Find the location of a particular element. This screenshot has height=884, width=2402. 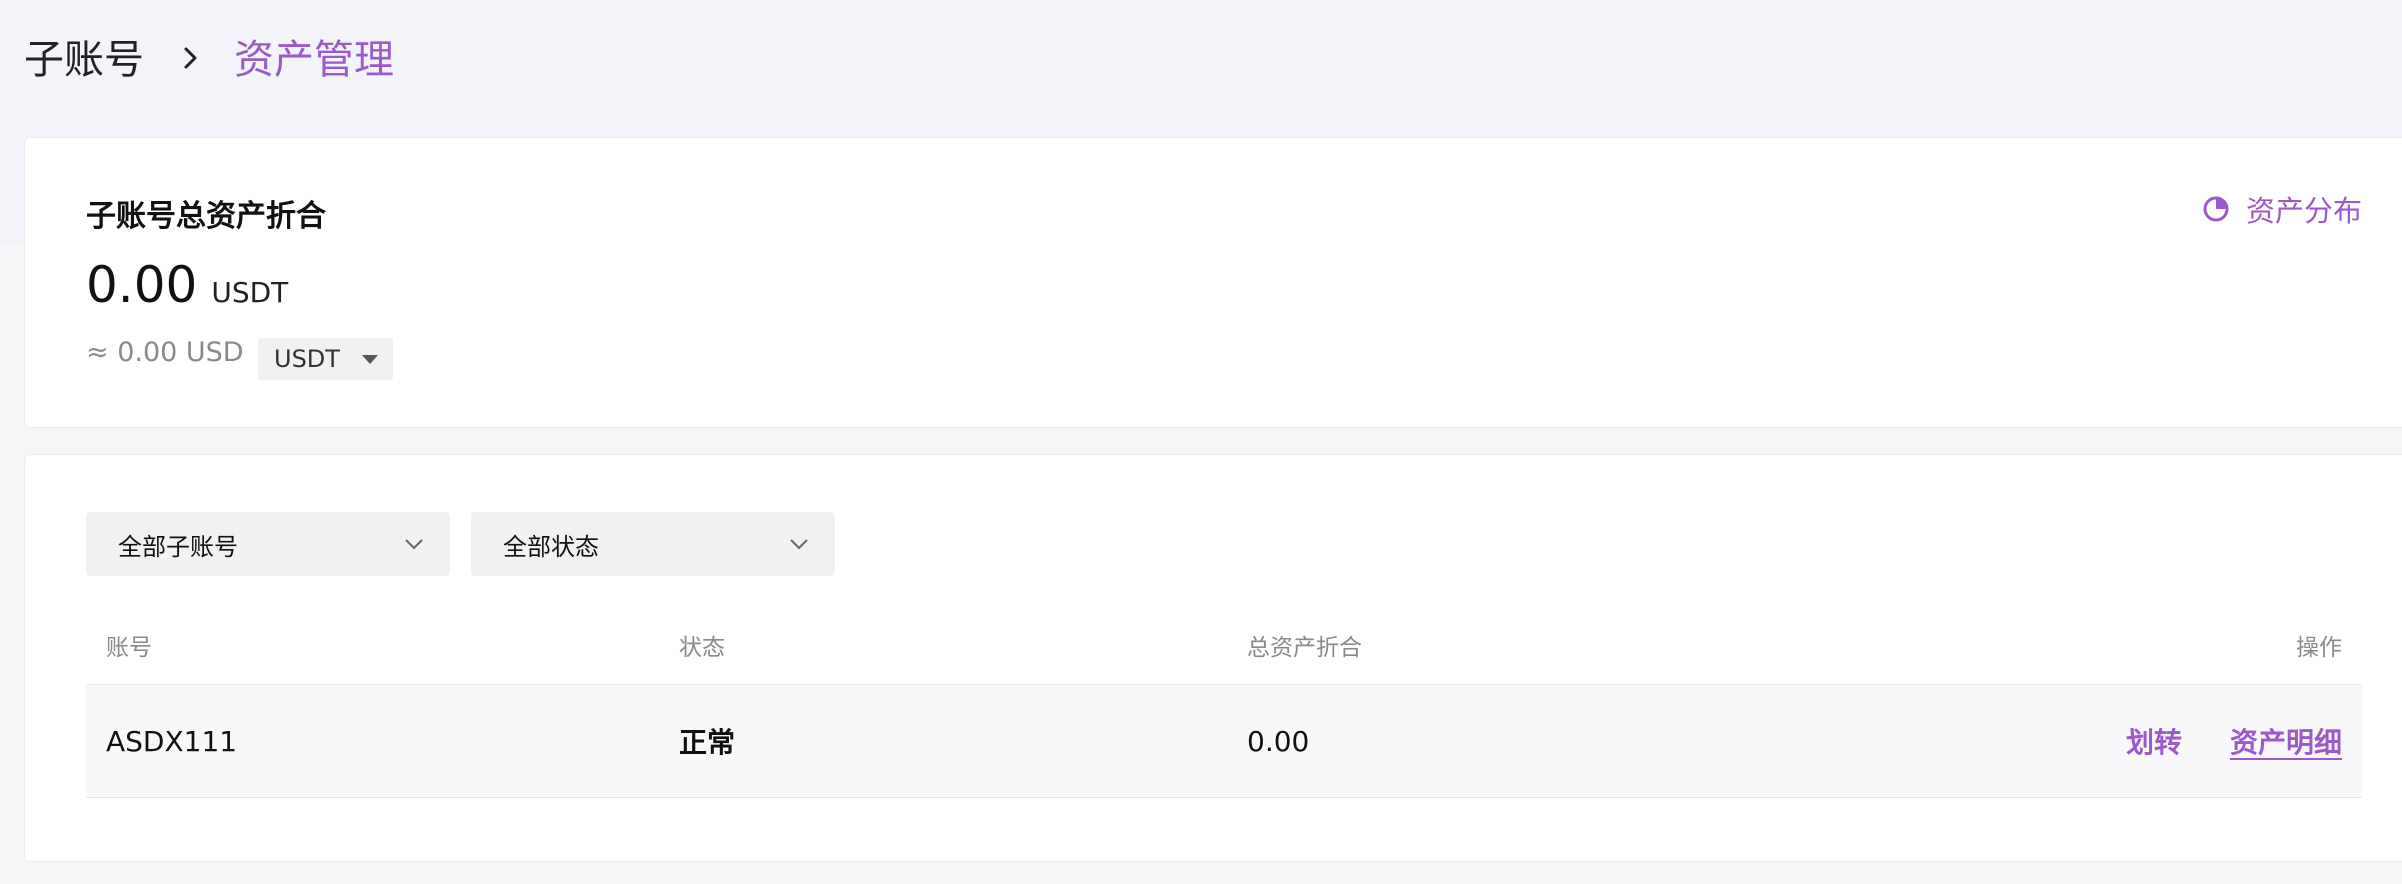

currency-select: USDT is located at coordinates (325, 359).